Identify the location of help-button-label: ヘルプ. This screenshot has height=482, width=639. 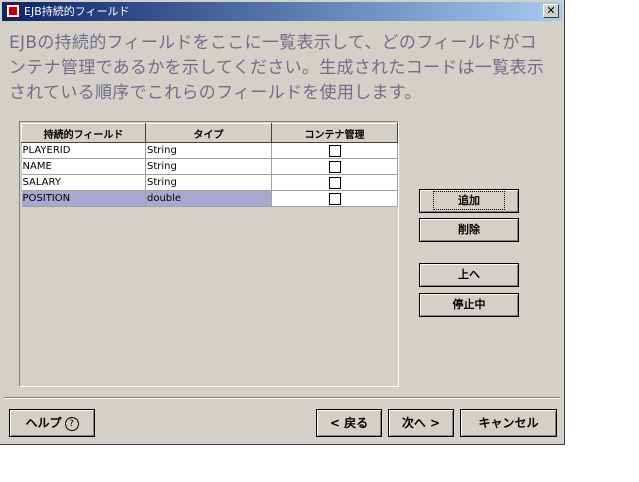
(43, 423).